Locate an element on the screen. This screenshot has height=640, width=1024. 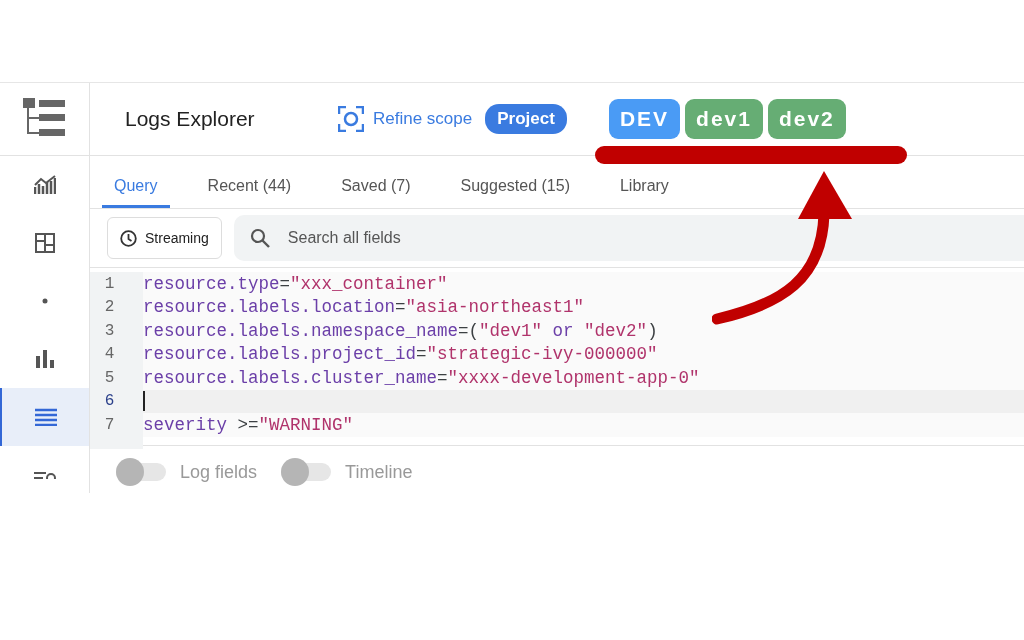
code-line: resource.labels.cluster_name="xxxx-development-app-0" is located at coordinates (421, 377).